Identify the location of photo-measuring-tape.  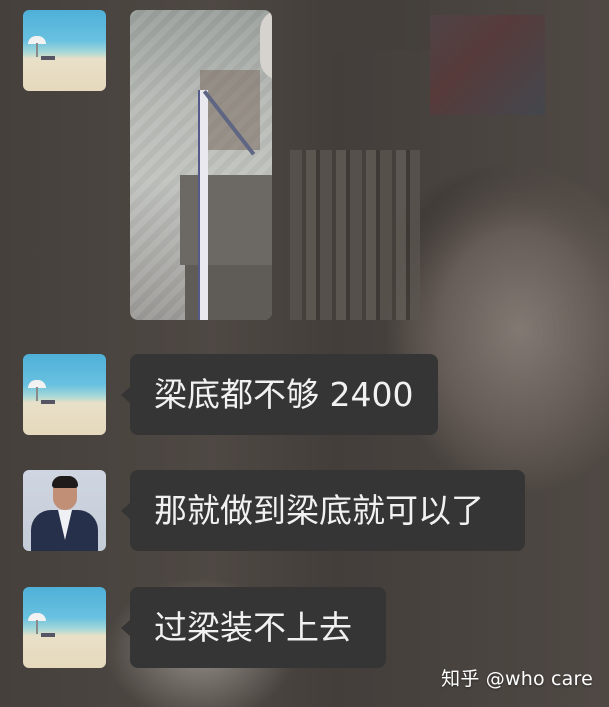
(203, 205).